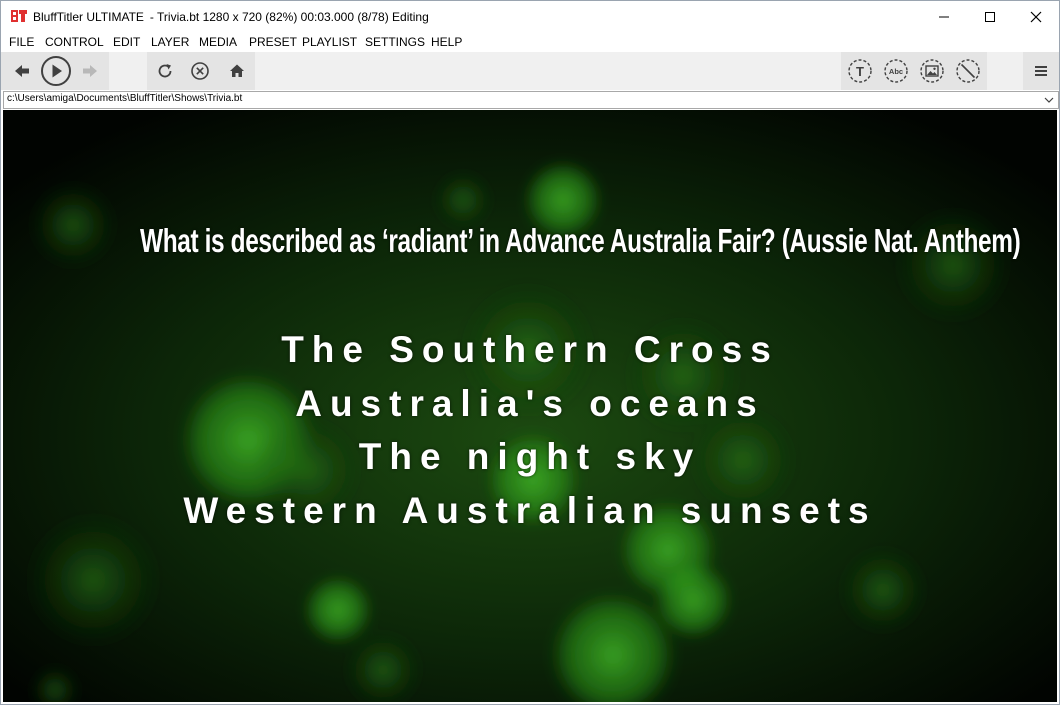 This screenshot has width=1060, height=705. Describe the element at coordinates (88, 17) in the screenshot. I see `app-name: BluffTitler ULTIMATE` at that location.